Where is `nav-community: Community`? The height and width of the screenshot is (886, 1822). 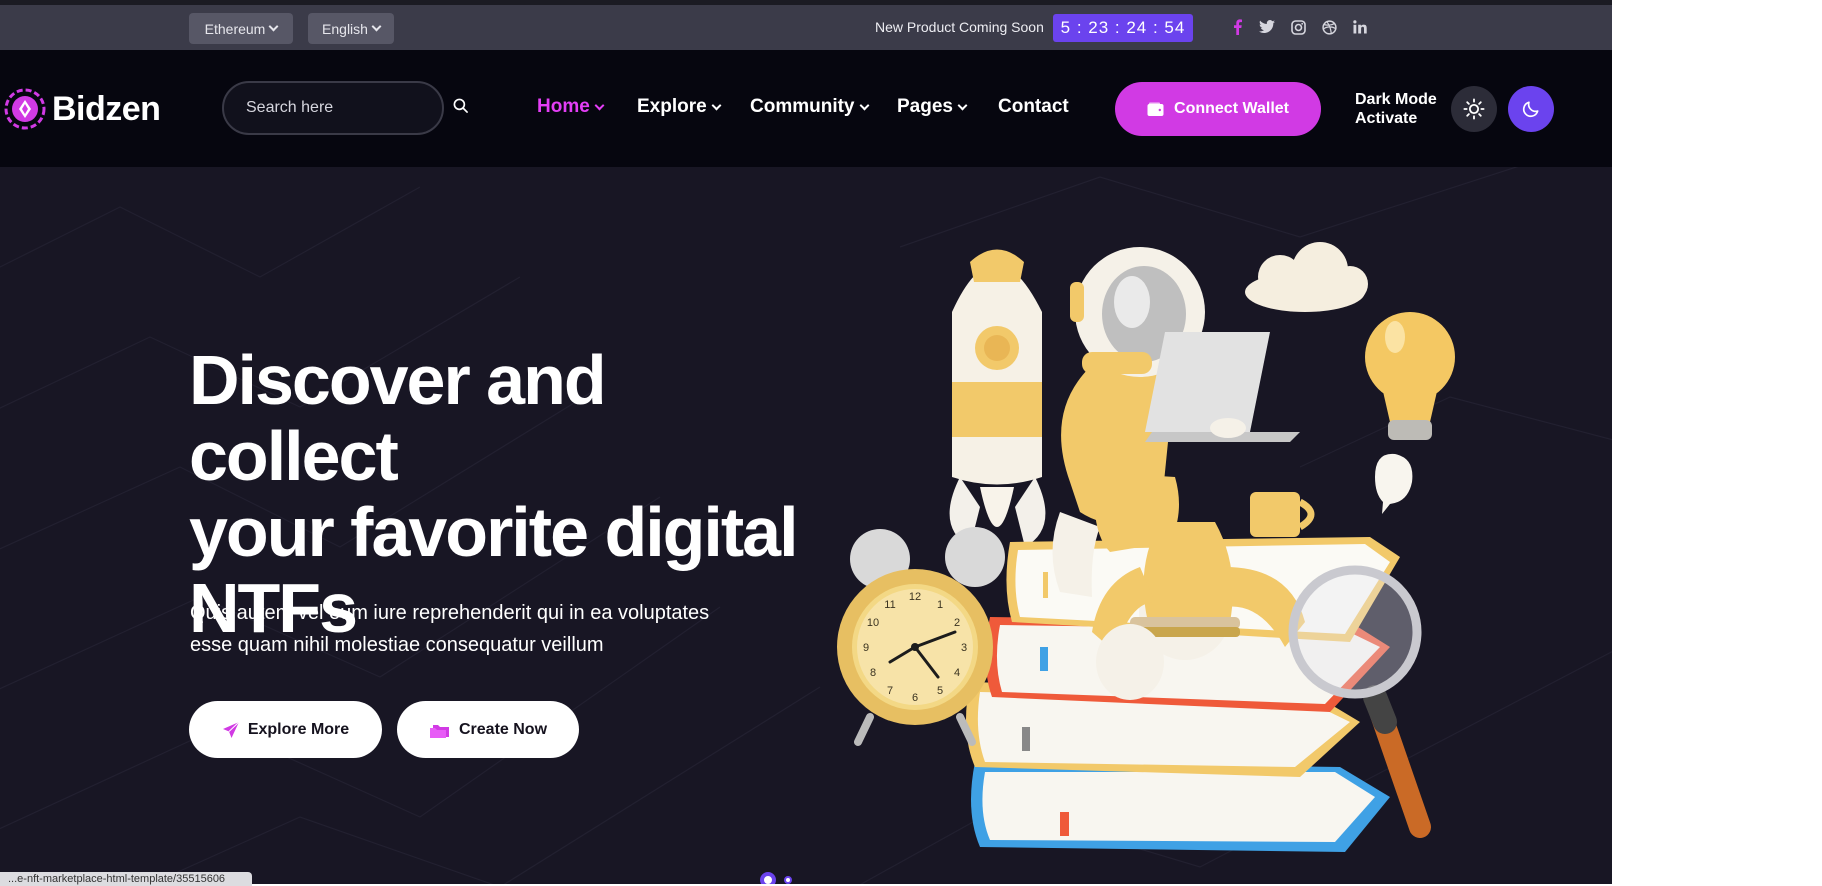 nav-community: Community is located at coordinates (809, 107).